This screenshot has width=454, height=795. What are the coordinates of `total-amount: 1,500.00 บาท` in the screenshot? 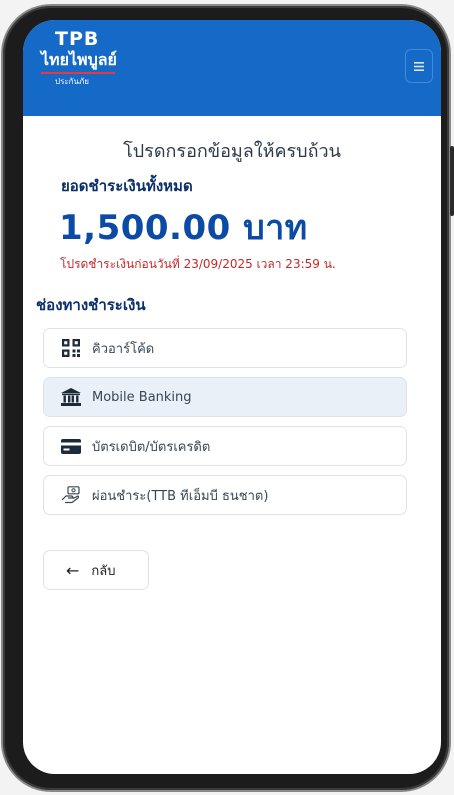 It's located at (183, 228).